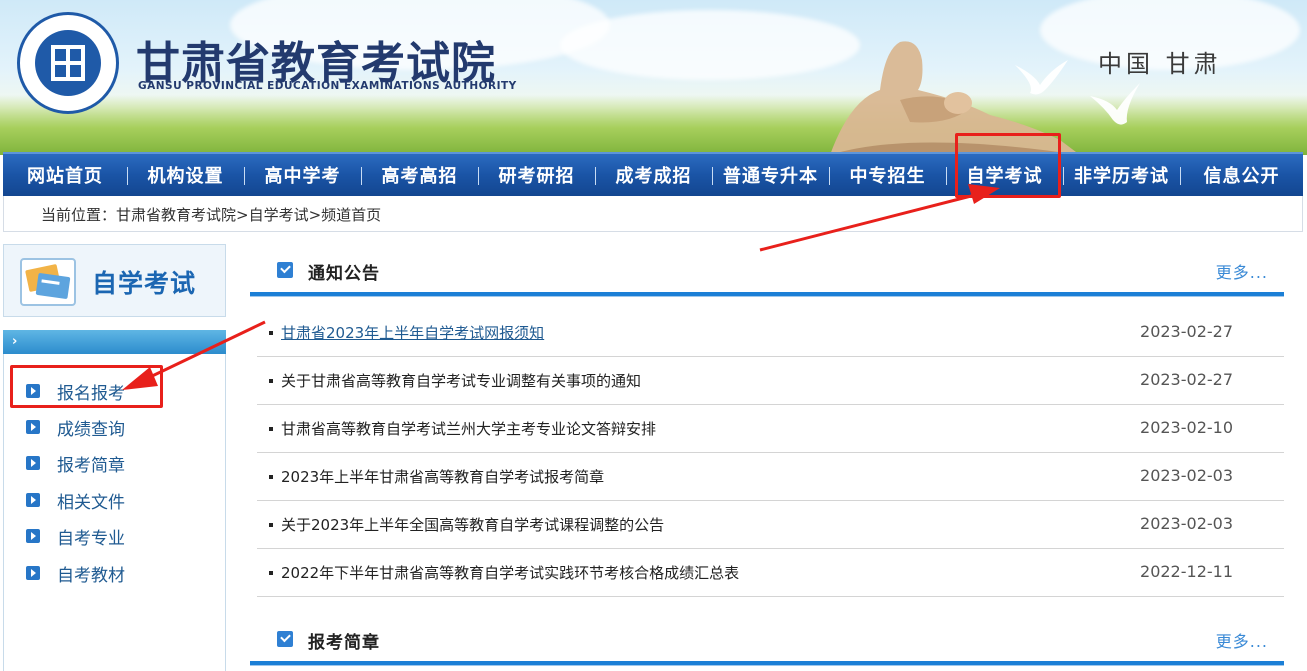 Image resolution: width=1307 pixels, height=671 pixels. What do you see at coordinates (114, 342) in the screenshot?
I see `sidebar-bar: ›` at bounding box center [114, 342].